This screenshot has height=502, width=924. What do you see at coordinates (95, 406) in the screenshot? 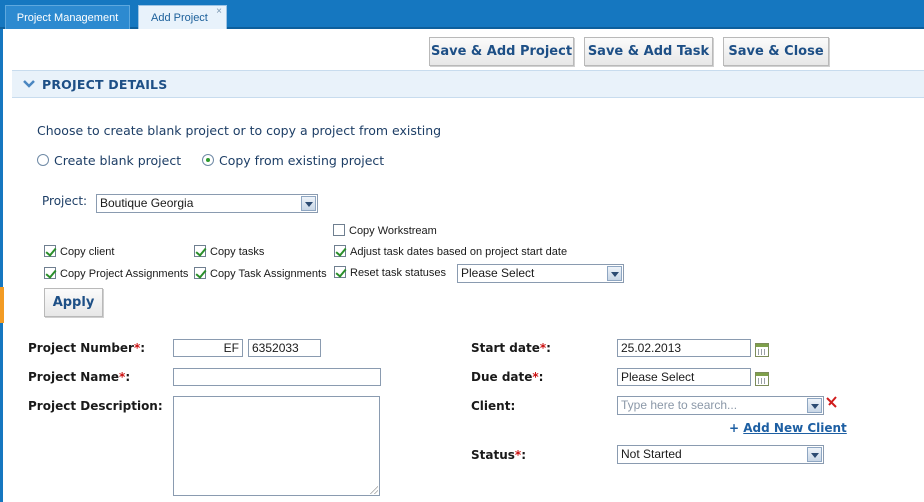
I see `project-description-label: Project Description:` at bounding box center [95, 406].